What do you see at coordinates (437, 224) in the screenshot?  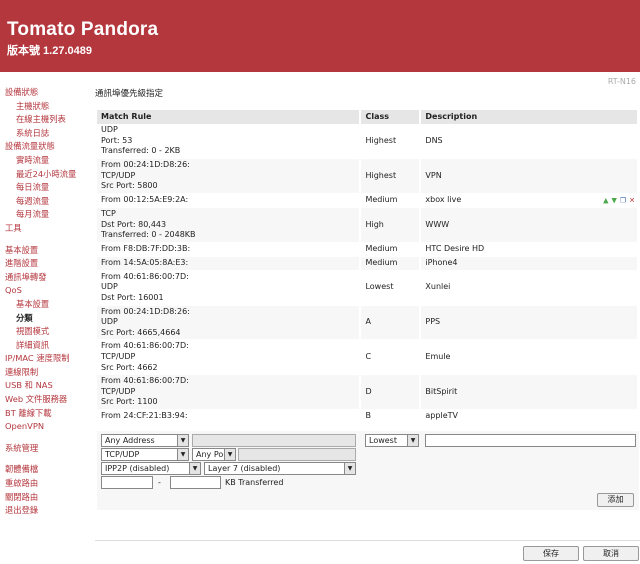 I see `description-text: WWW` at bounding box center [437, 224].